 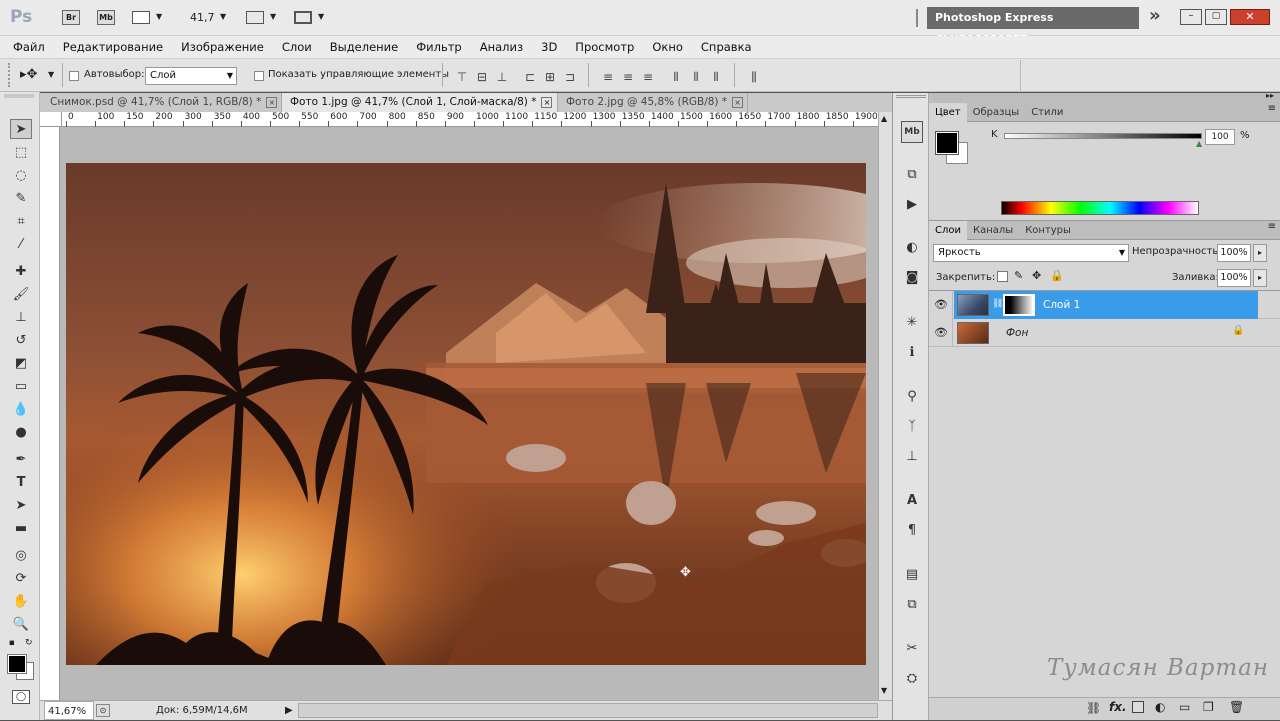 What do you see at coordinates (1234, 278) in the screenshot?
I see `fill-field: 100%` at bounding box center [1234, 278].